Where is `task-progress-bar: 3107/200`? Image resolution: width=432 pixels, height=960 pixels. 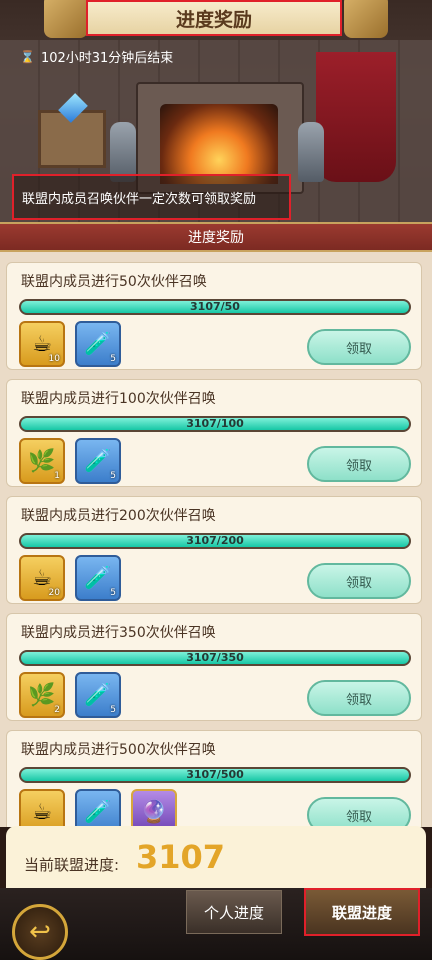 task-progress-bar: 3107/200 is located at coordinates (215, 541).